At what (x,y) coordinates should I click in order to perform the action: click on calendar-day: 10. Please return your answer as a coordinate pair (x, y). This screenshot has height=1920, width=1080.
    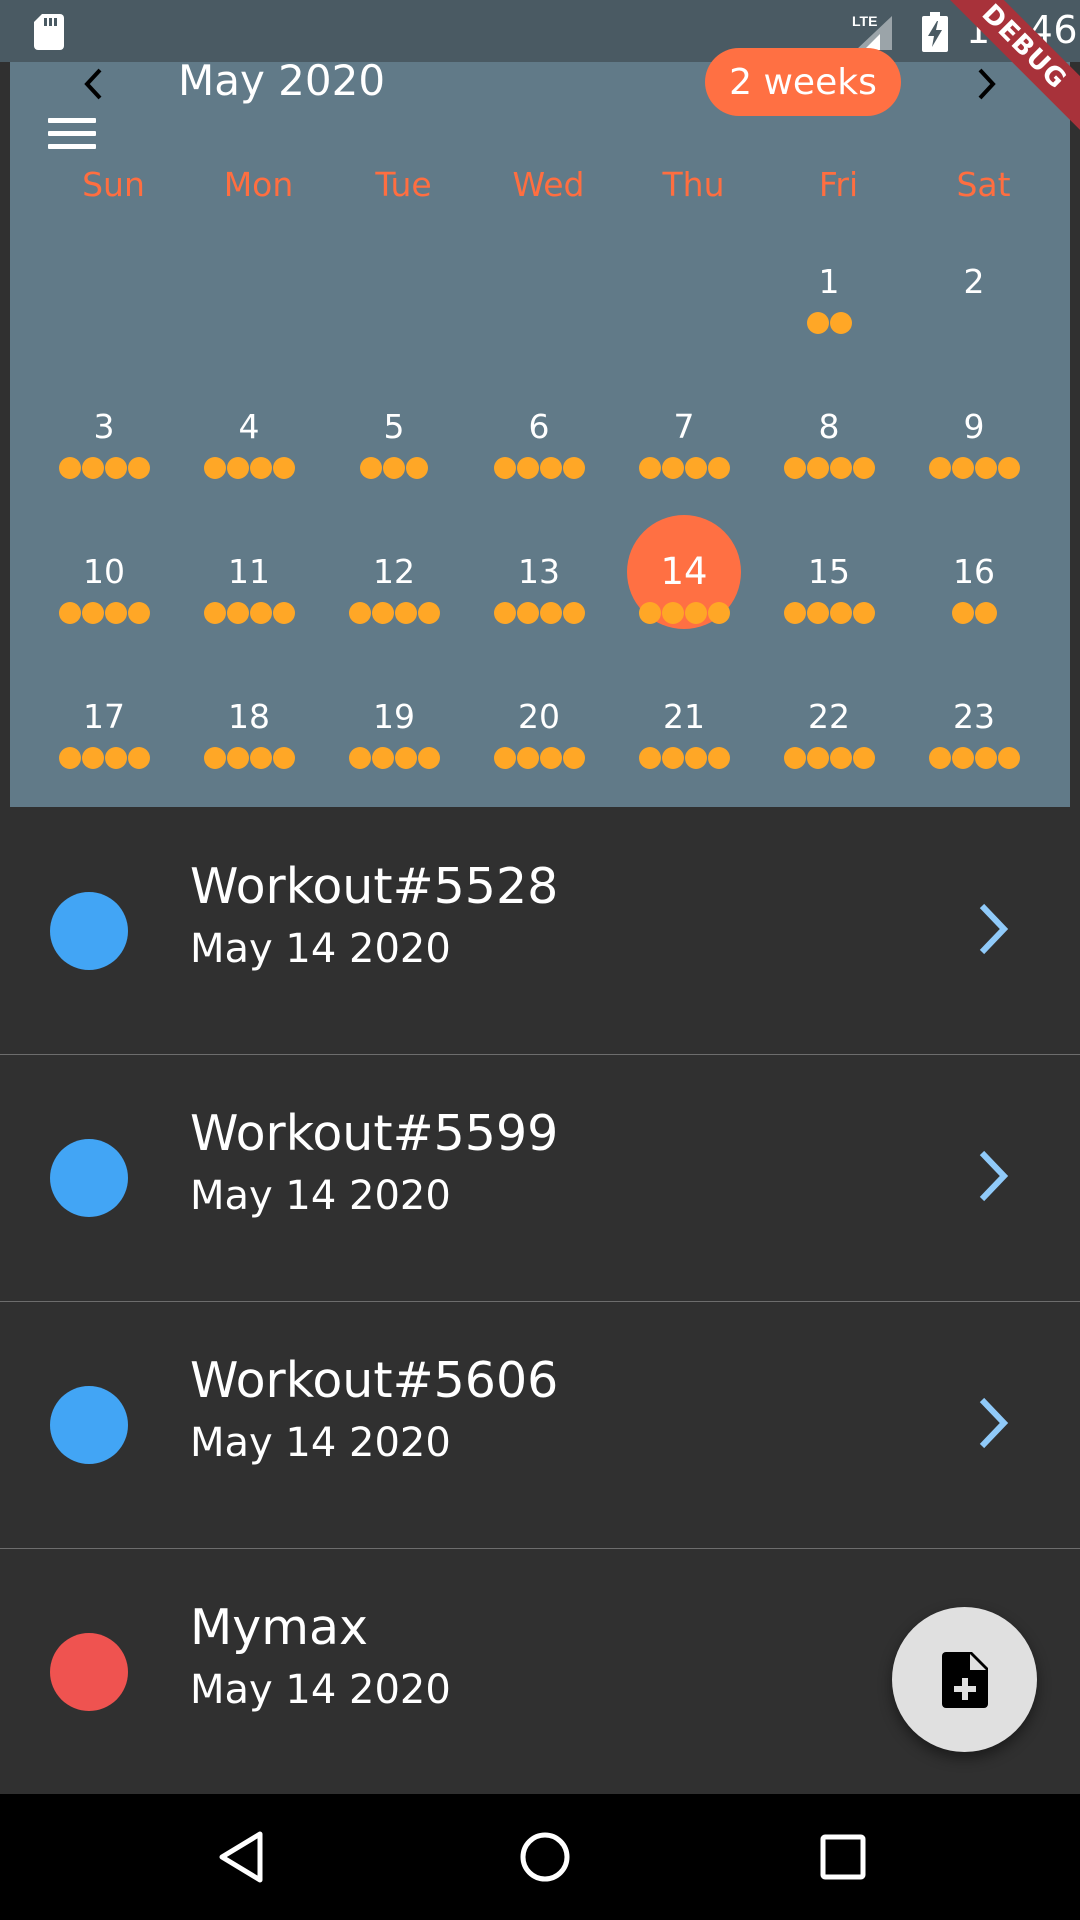
    Looking at the image, I should click on (104, 612).